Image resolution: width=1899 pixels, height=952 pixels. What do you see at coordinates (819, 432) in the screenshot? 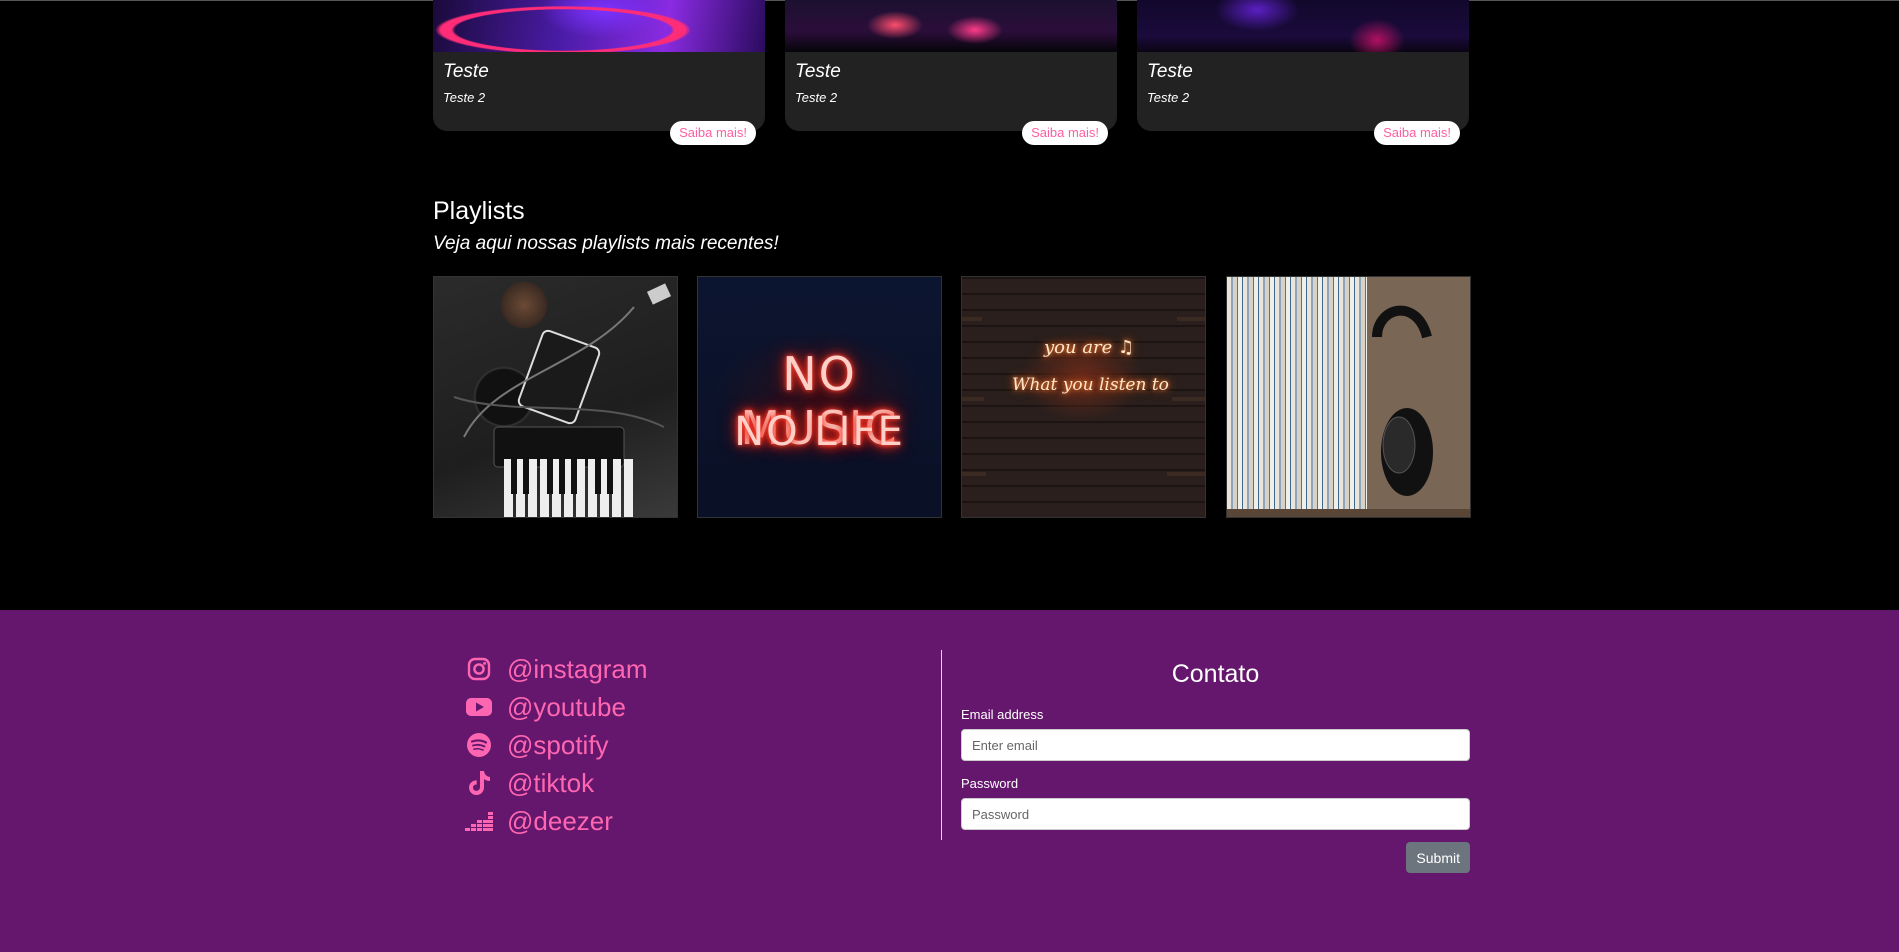
I see `neon-sign-line2: NO LIFE` at bounding box center [819, 432].